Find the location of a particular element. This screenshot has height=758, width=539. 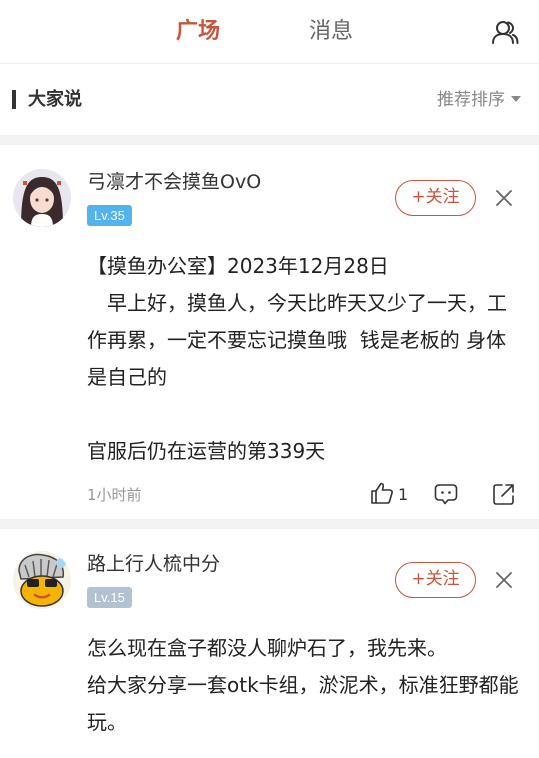

like-icon is located at coordinates (382, 493).